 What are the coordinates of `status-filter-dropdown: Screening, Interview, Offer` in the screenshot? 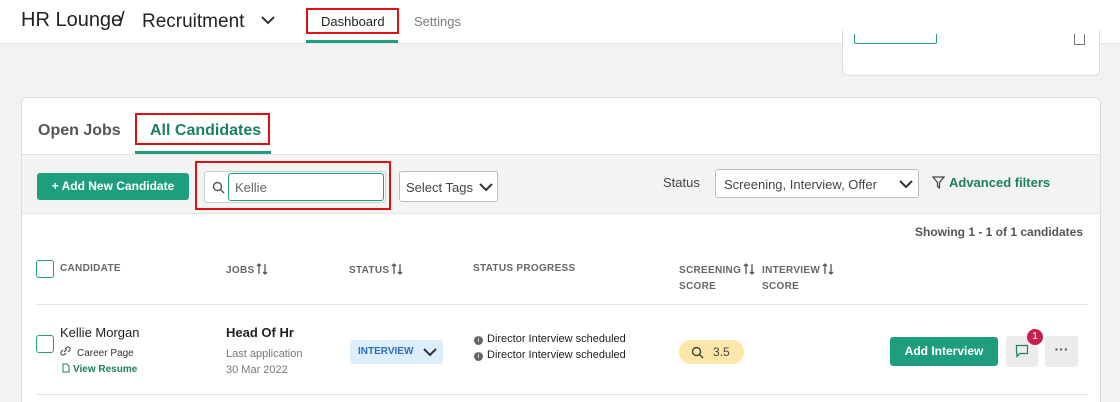 It's located at (817, 183).